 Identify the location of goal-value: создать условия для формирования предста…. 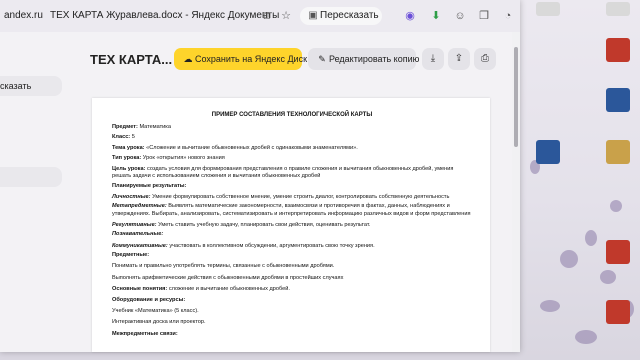
(283, 172).